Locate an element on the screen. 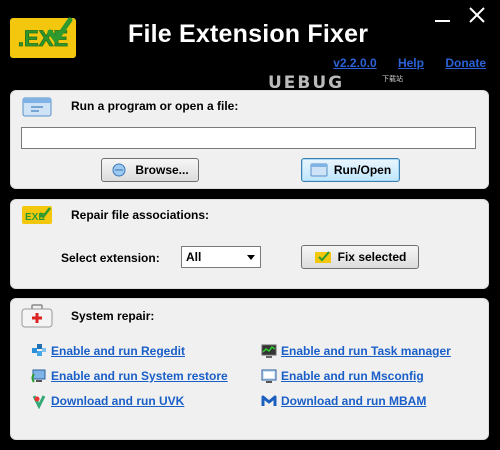  regedit-icon is located at coordinates (39, 351).